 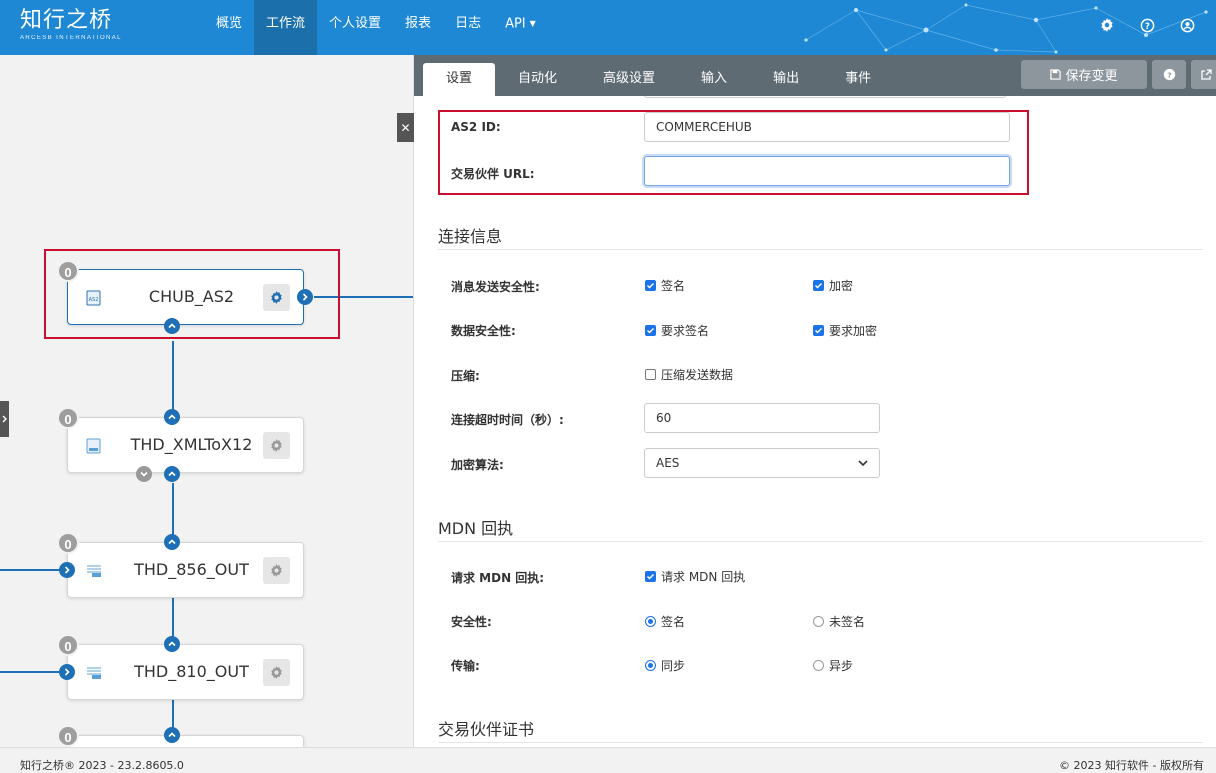 I want to click on nav-item-workflows: 工作流, so click(x=286, y=27).